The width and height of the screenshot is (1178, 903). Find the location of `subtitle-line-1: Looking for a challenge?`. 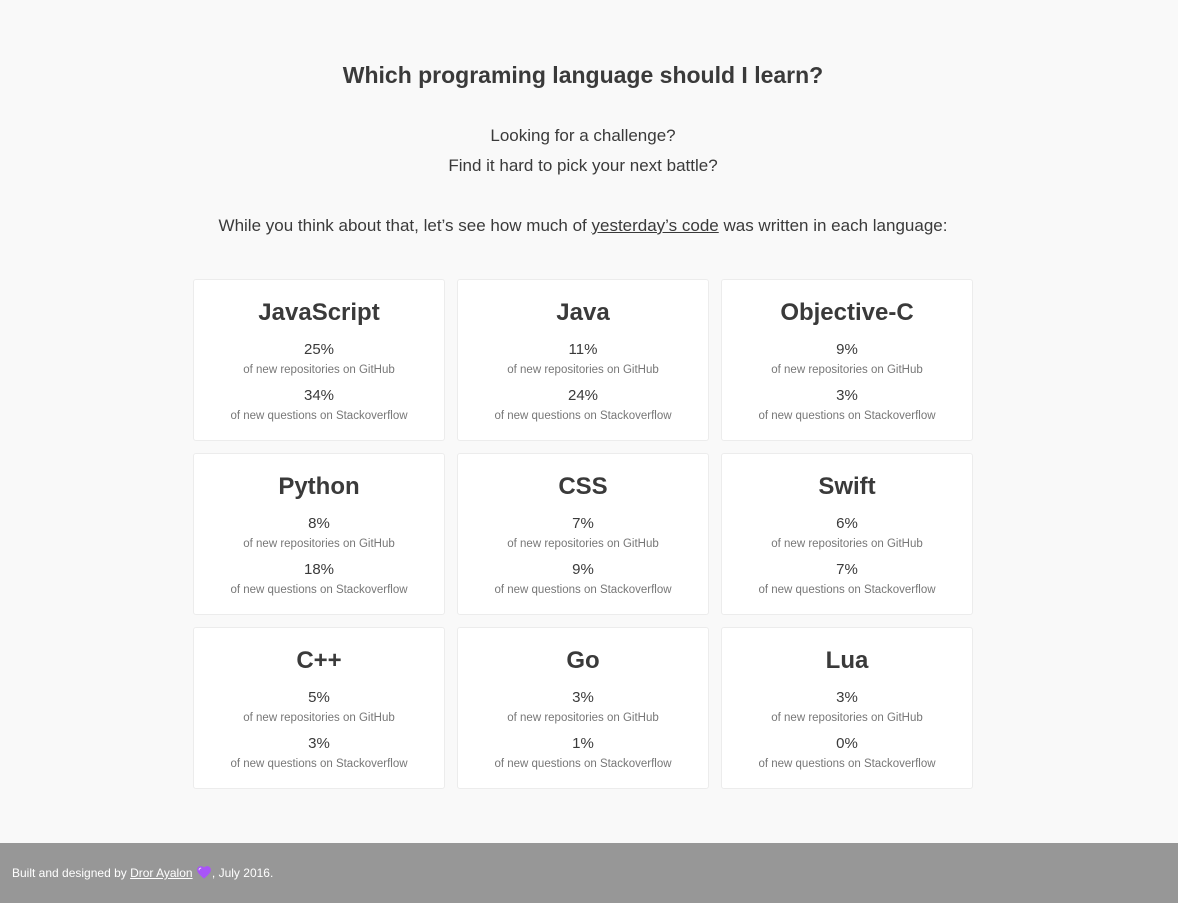

subtitle-line-1: Looking for a challenge? is located at coordinates (583, 135).